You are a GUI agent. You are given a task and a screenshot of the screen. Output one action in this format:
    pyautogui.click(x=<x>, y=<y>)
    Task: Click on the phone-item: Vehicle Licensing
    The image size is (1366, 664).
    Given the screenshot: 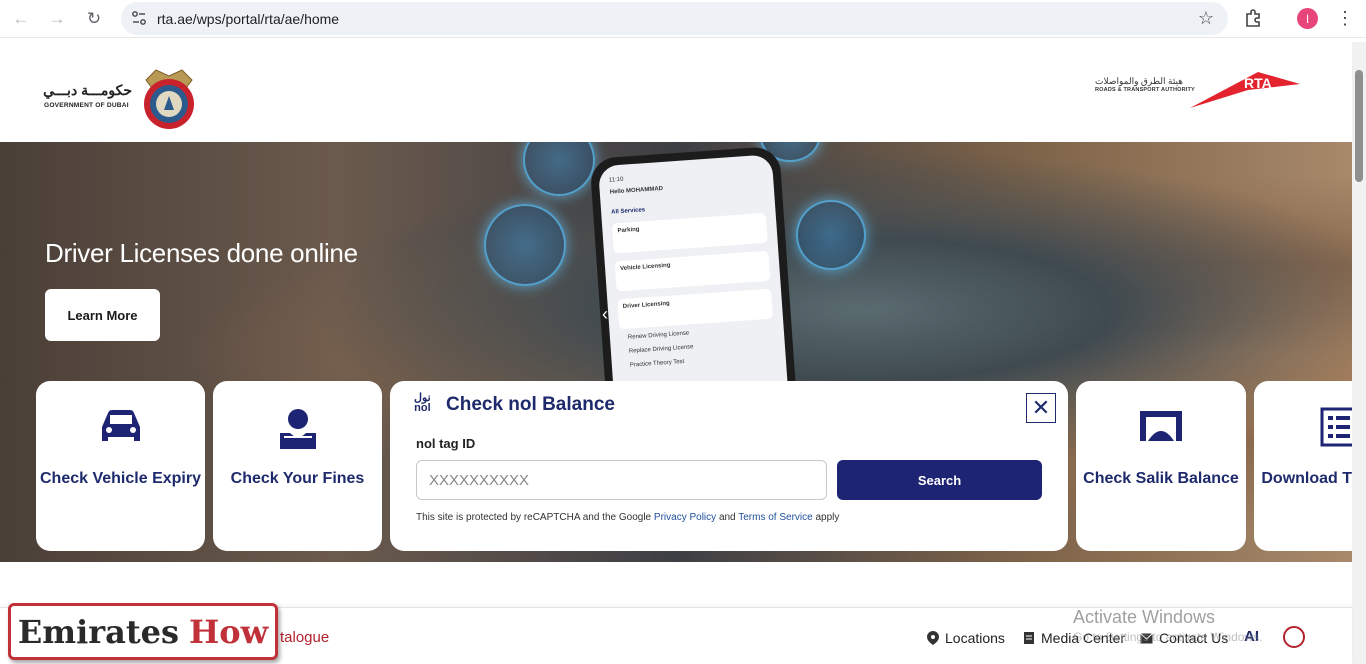 What is the action you would take?
    pyautogui.click(x=692, y=271)
    